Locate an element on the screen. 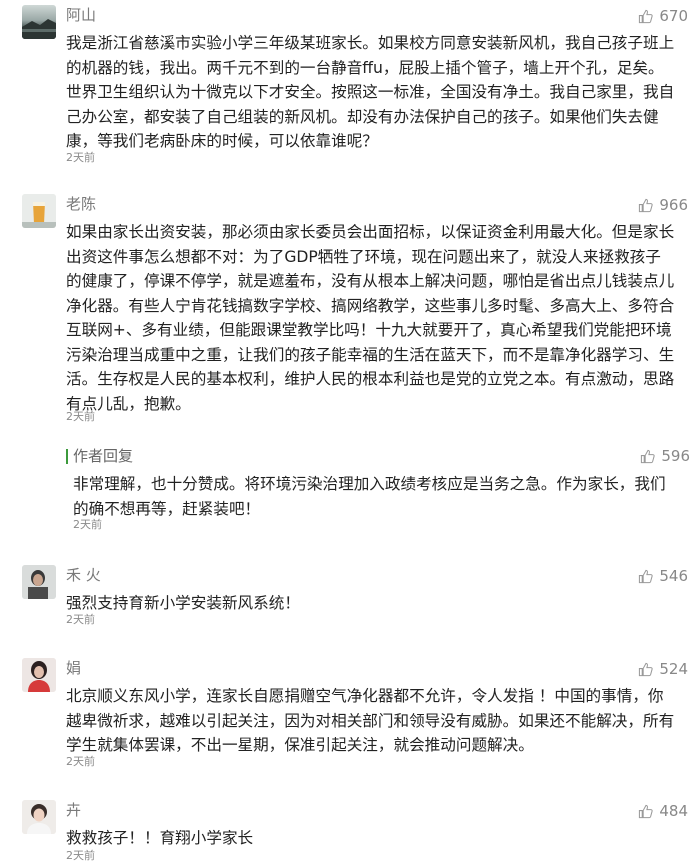 The height and width of the screenshot is (868, 694). reply-like-button: 596 is located at coordinates (665, 456).